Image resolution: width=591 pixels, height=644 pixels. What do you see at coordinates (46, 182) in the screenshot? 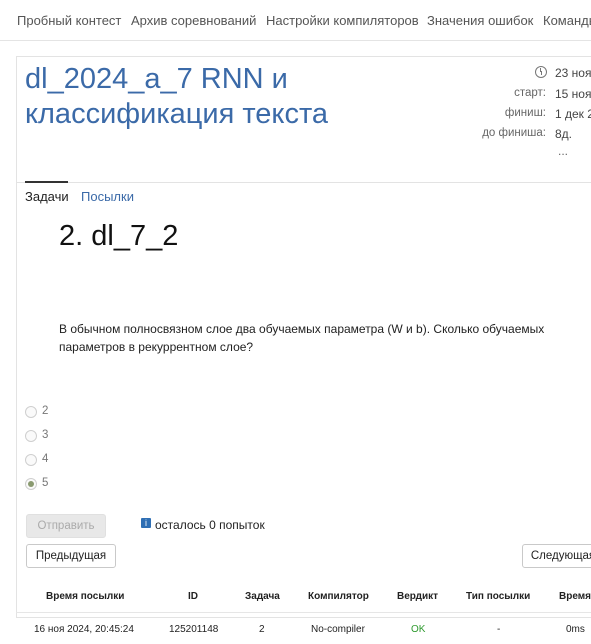
I see `active-tab-indicator` at bounding box center [46, 182].